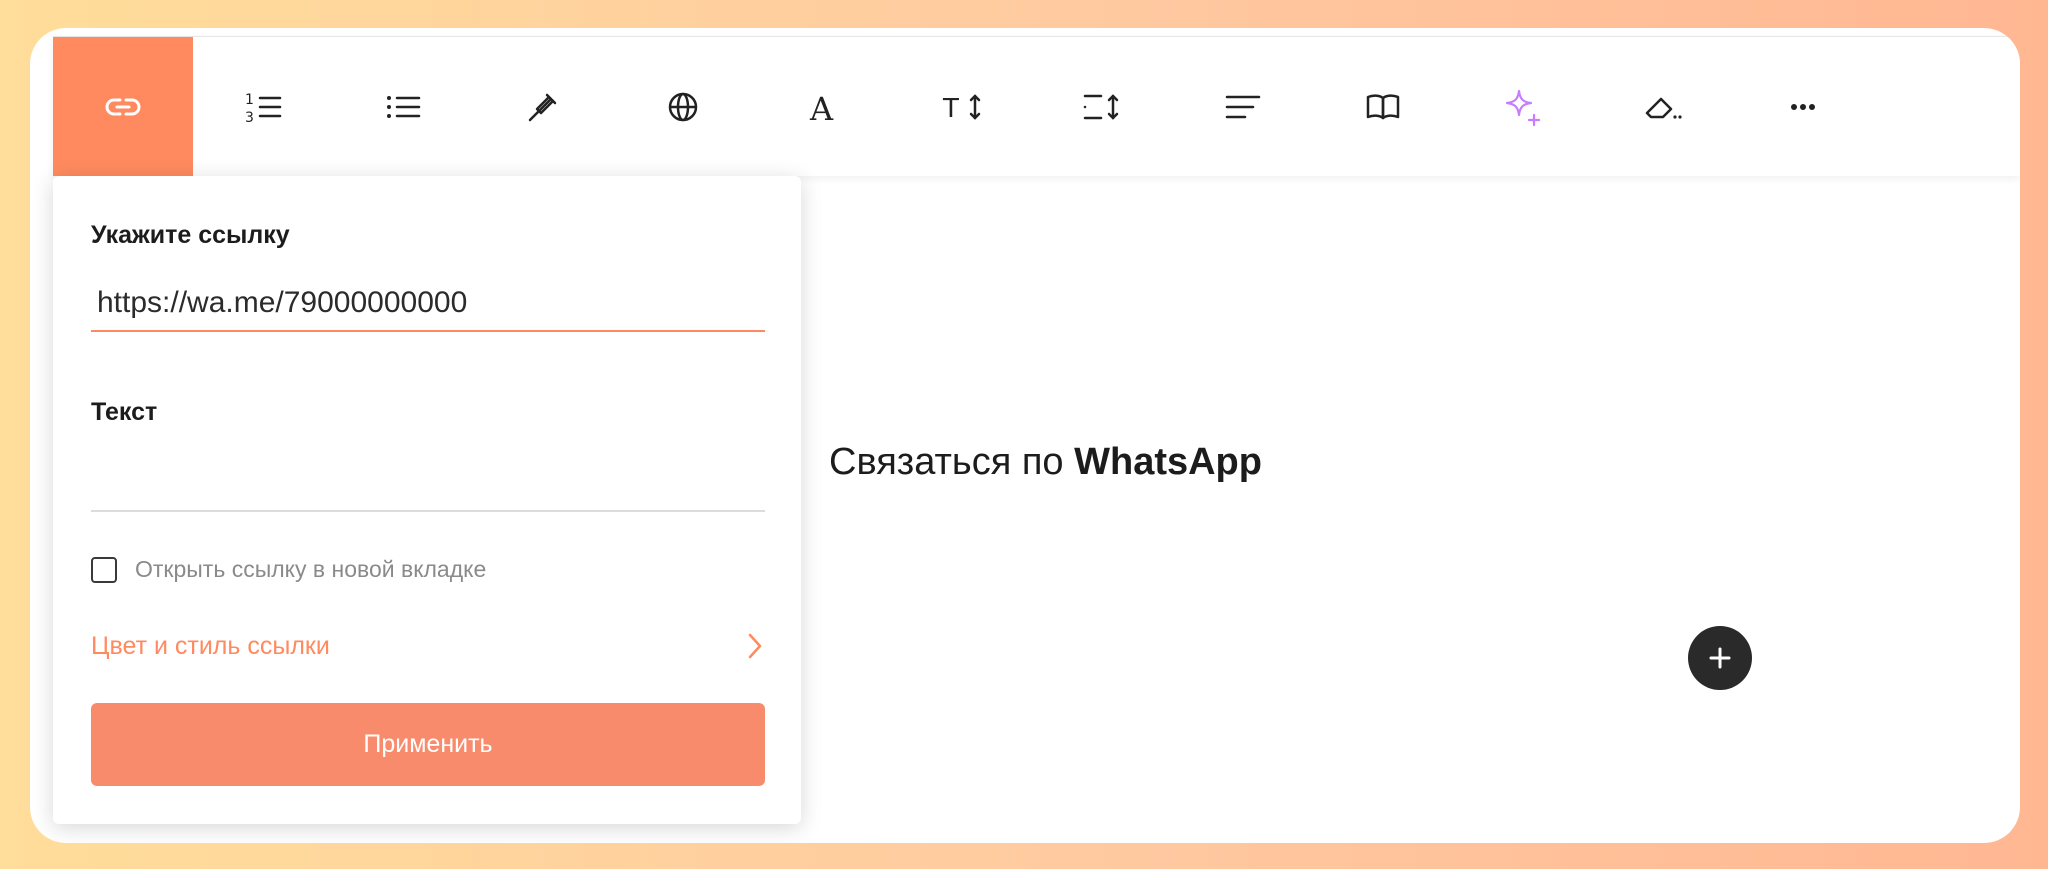  What do you see at coordinates (950, 109) in the screenshot?
I see `svg-text: T` at bounding box center [950, 109].